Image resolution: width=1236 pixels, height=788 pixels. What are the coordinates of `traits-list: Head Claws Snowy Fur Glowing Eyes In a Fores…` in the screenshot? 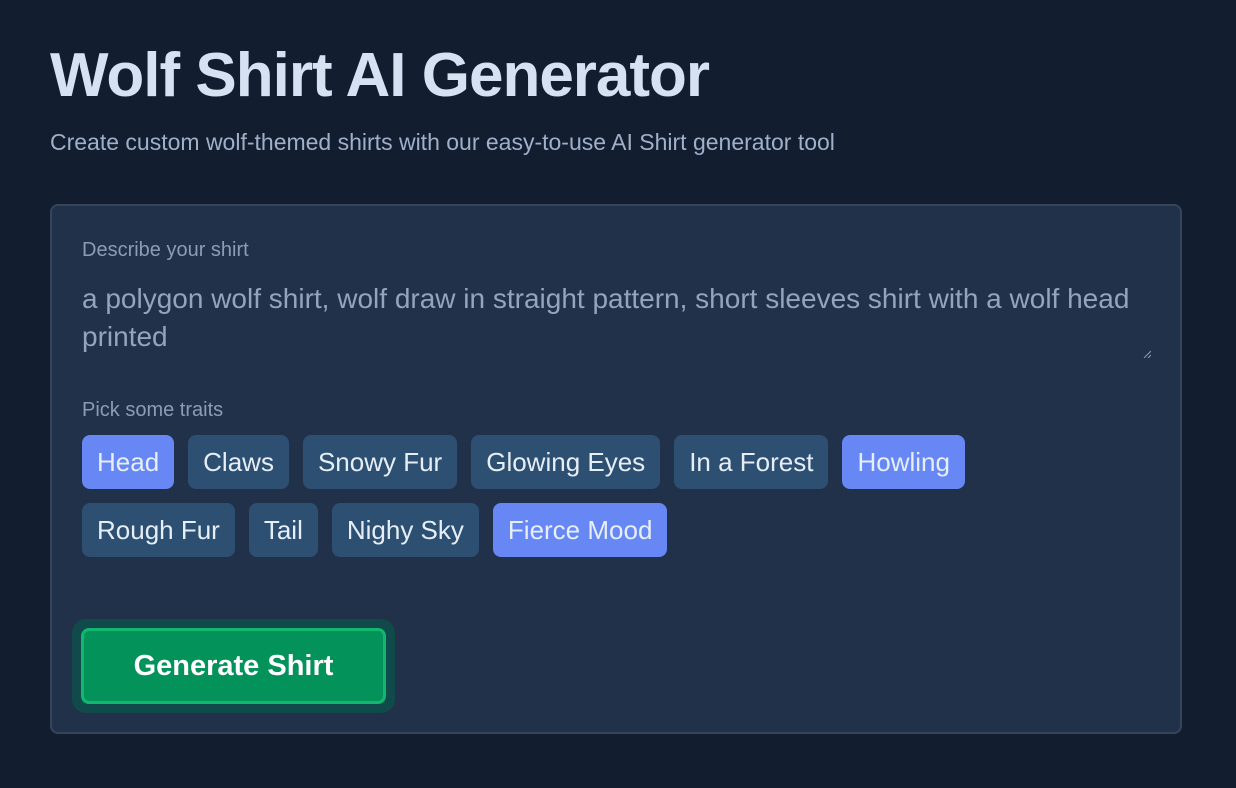 It's located at (582, 496).